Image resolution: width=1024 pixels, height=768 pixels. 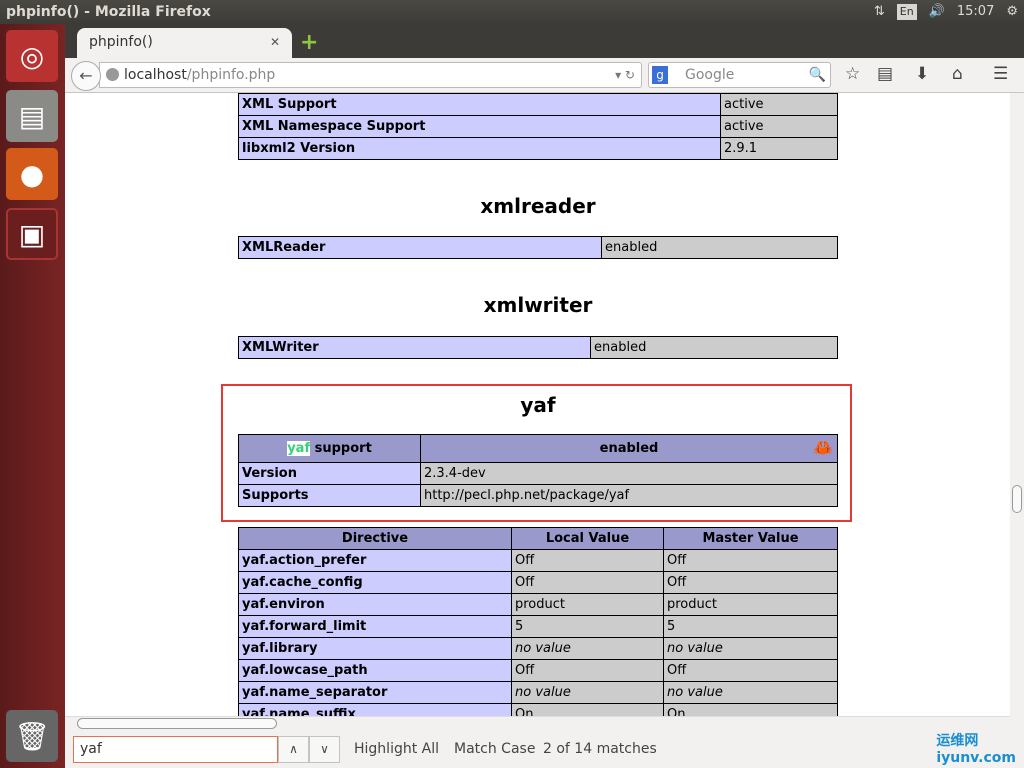 I want to click on downloads-icon: ⬇, so click(x=922, y=74).